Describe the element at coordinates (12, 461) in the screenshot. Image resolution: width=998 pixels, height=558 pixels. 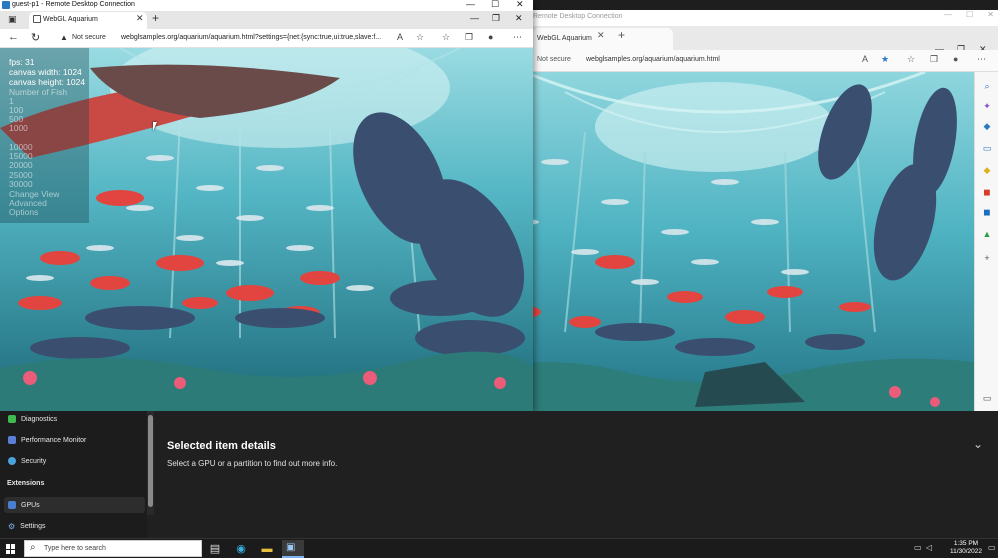
I see `shield-icon` at that location.